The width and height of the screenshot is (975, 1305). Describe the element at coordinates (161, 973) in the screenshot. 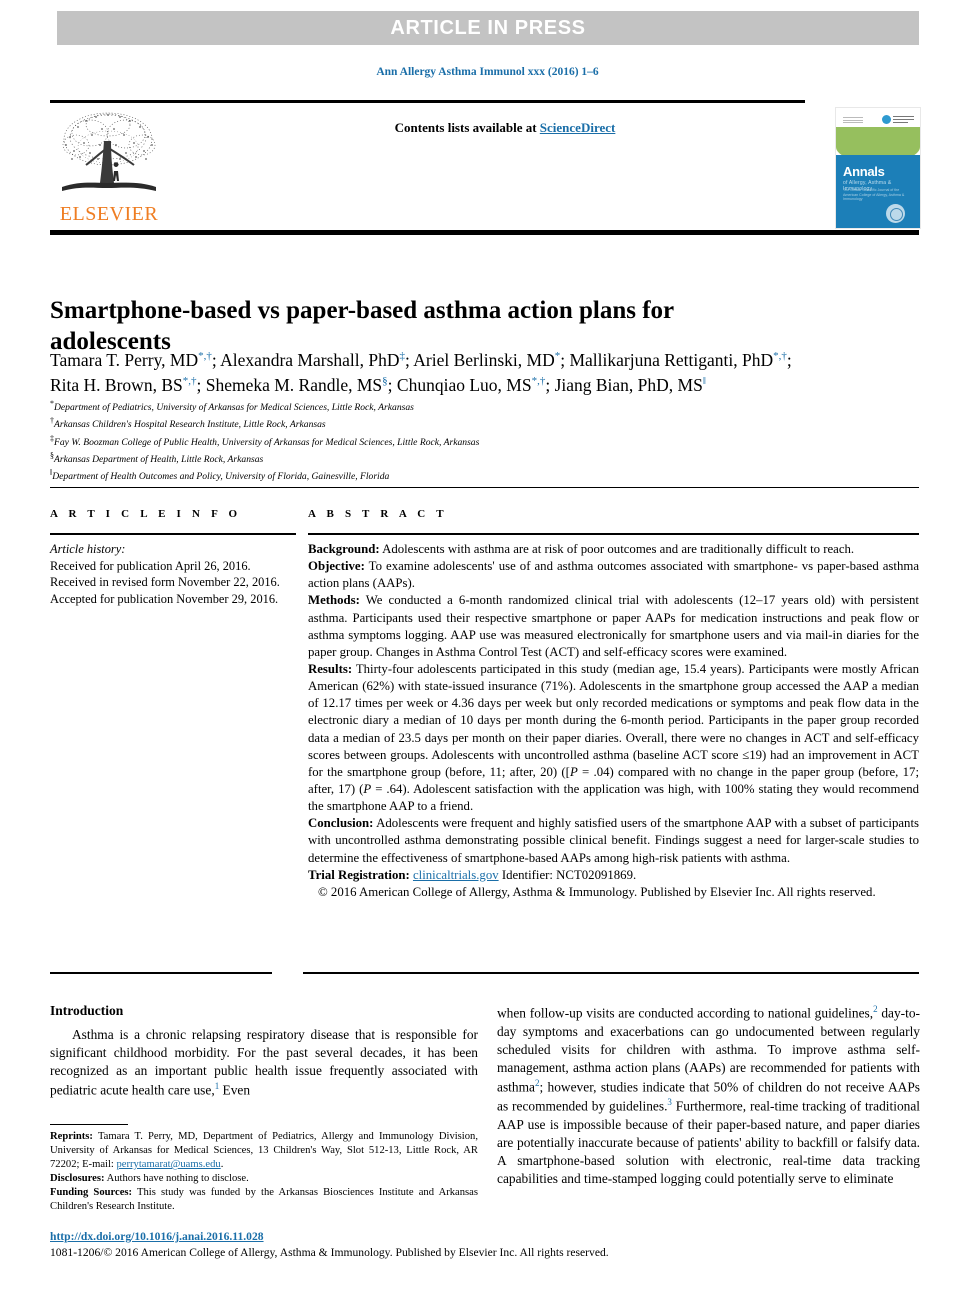

I see `left-column-rule` at that location.